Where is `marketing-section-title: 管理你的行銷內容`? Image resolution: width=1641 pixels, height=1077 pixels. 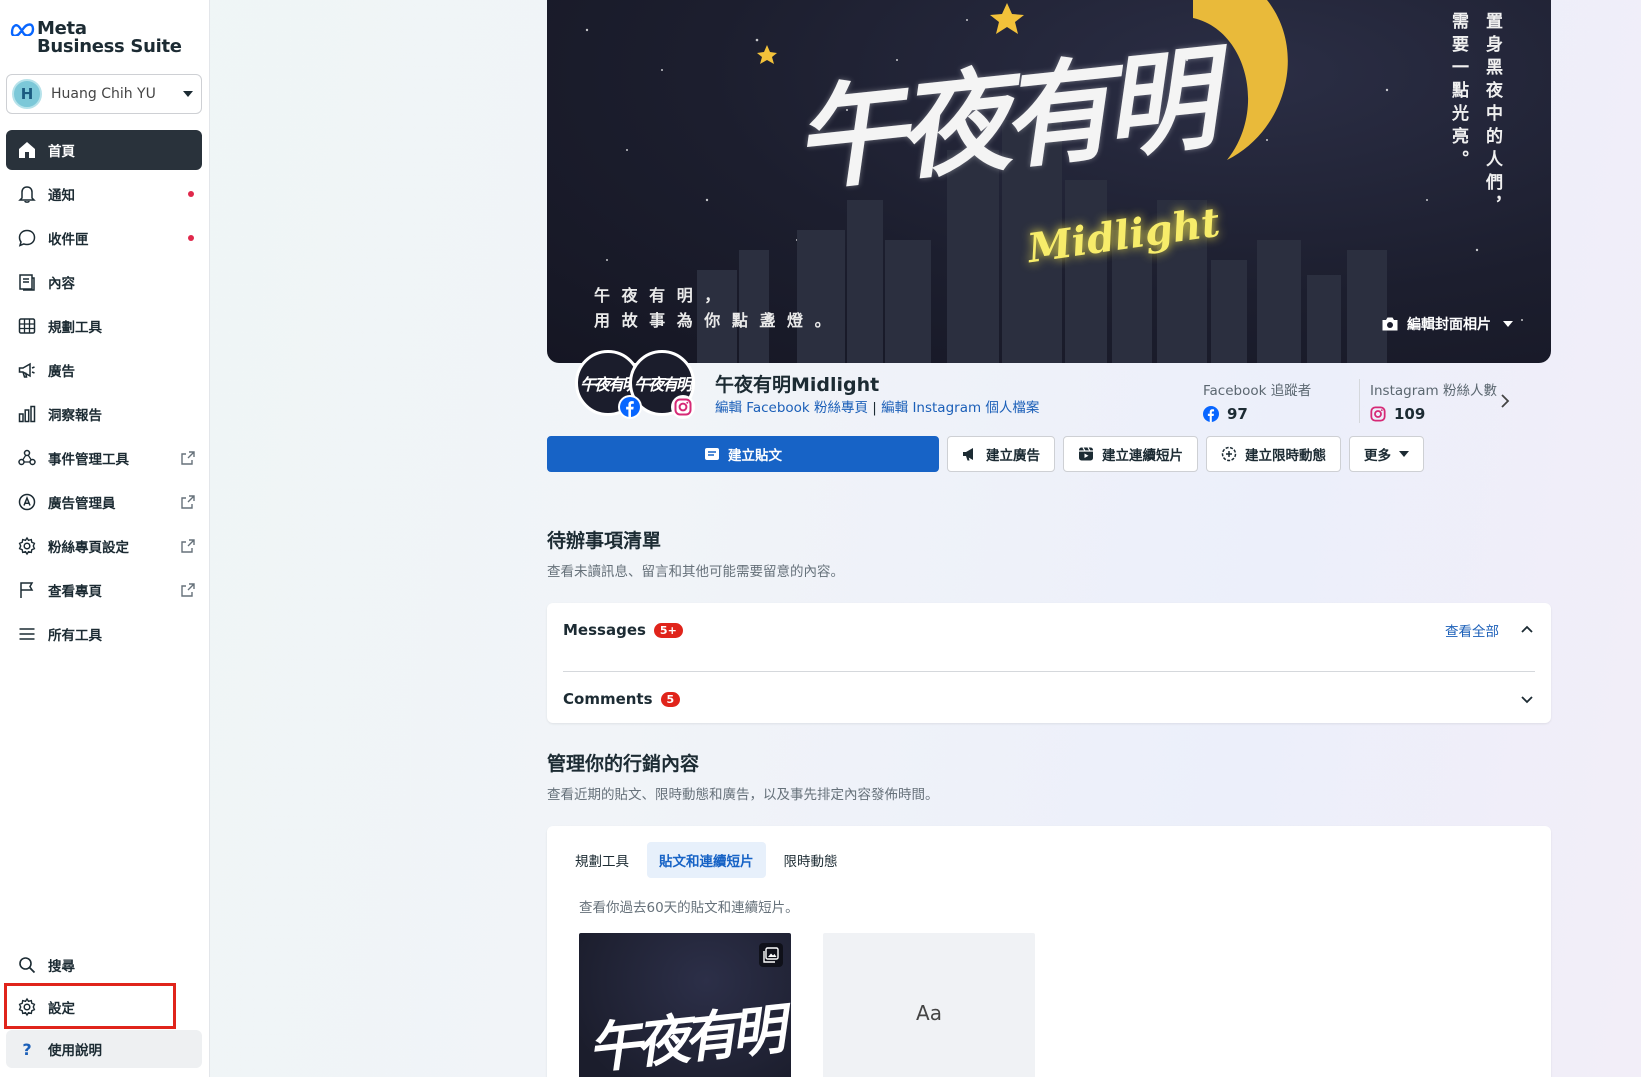 marketing-section-title: 管理你的行銷內容 is located at coordinates (623, 764).